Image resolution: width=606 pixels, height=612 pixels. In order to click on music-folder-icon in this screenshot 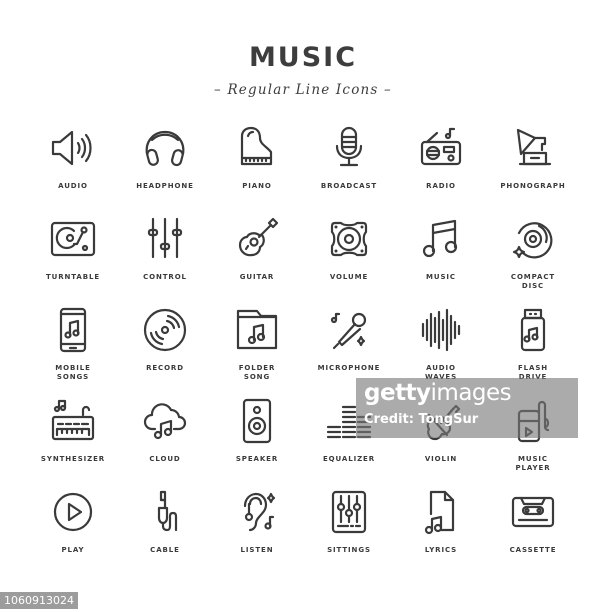, I will do `click(257, 329)`.